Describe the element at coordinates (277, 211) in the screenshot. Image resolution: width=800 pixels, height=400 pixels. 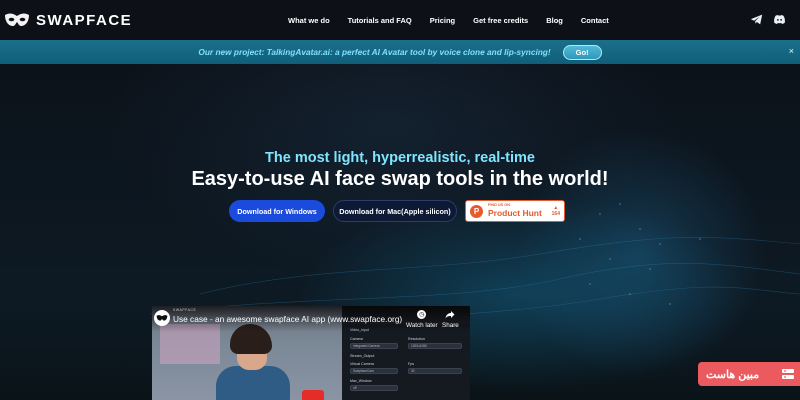
I see `download-windows-button: Download for Windows` at that location.